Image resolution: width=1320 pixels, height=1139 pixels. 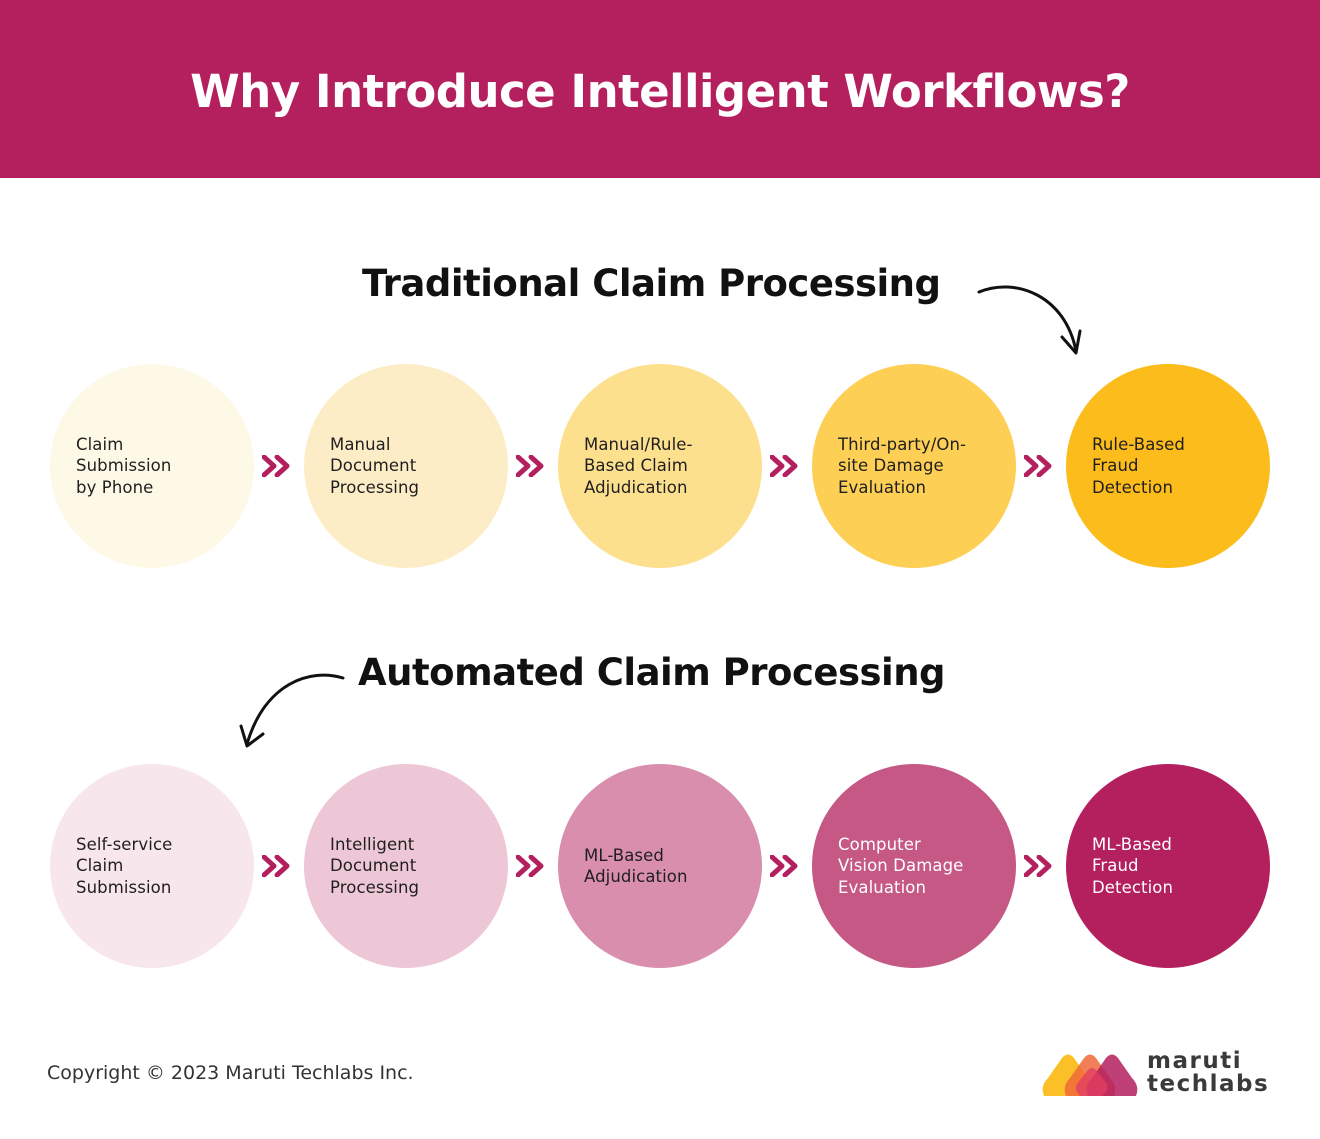 I want to click on step-label: Computer Vision Damage Evaluation, so click(x=901, y=865).